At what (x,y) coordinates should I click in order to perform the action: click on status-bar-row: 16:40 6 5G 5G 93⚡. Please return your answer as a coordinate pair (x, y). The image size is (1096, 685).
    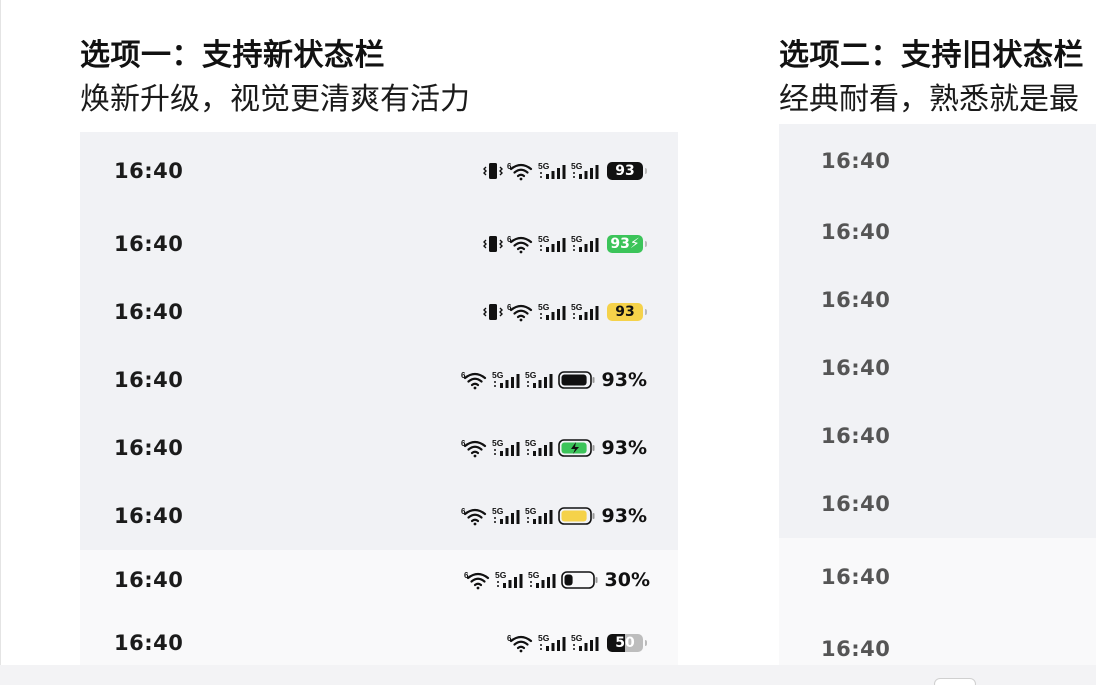
    Looking at the image, I should click on (379, 244).